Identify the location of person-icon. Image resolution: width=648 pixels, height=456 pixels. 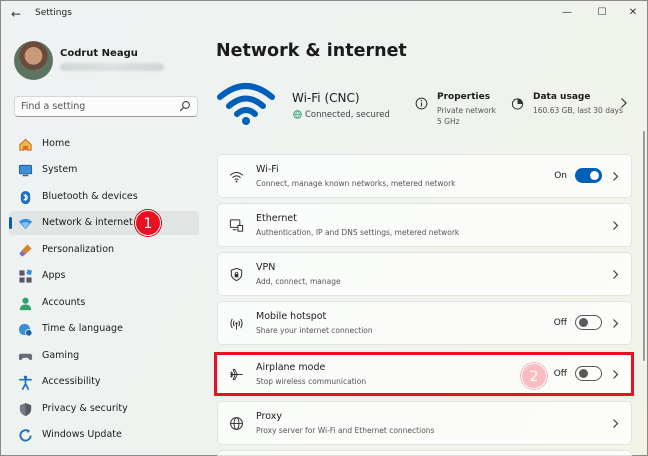
(25, 304).